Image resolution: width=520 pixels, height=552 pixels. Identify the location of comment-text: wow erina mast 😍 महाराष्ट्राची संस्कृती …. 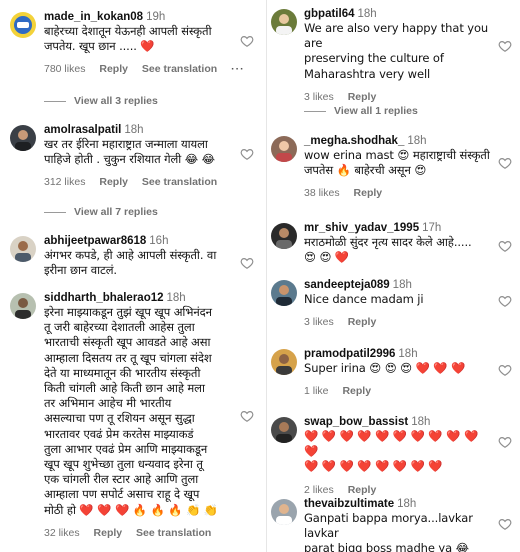
(397, 163).